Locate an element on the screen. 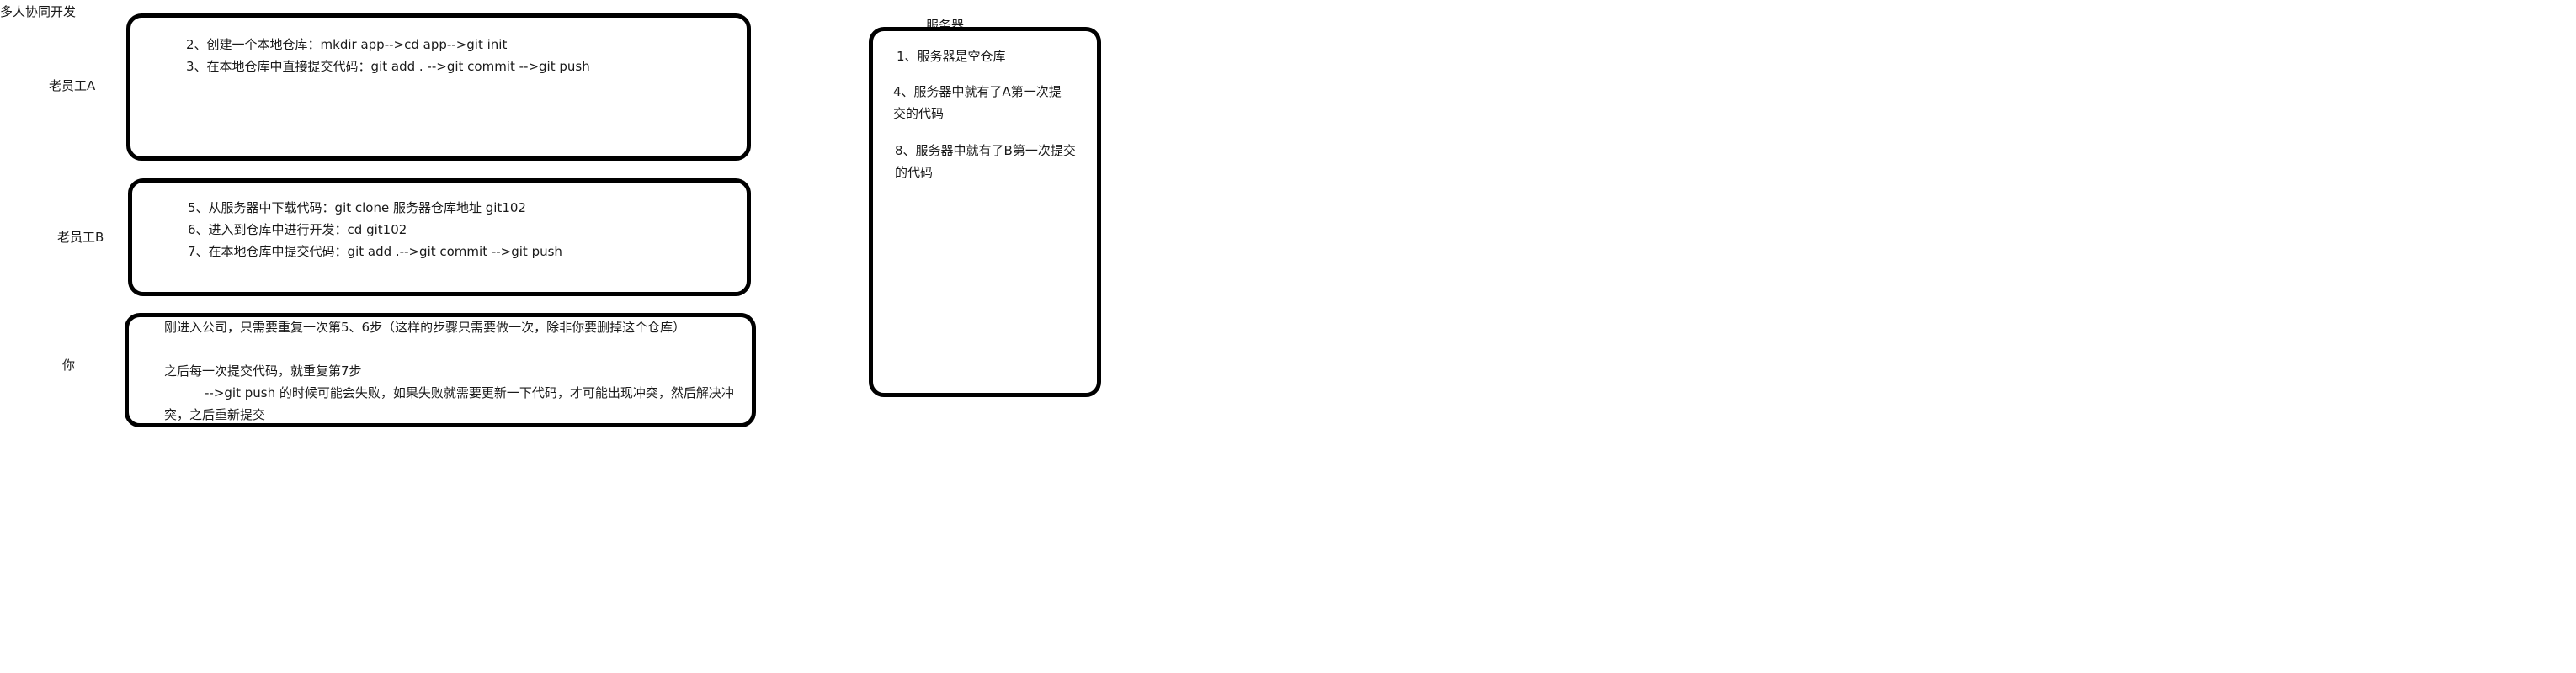 This screenshot has height=673, width=2576. box-you-line-2: 之后每一次提交代码，就重复第7步 is located at coordinates (263, 371).